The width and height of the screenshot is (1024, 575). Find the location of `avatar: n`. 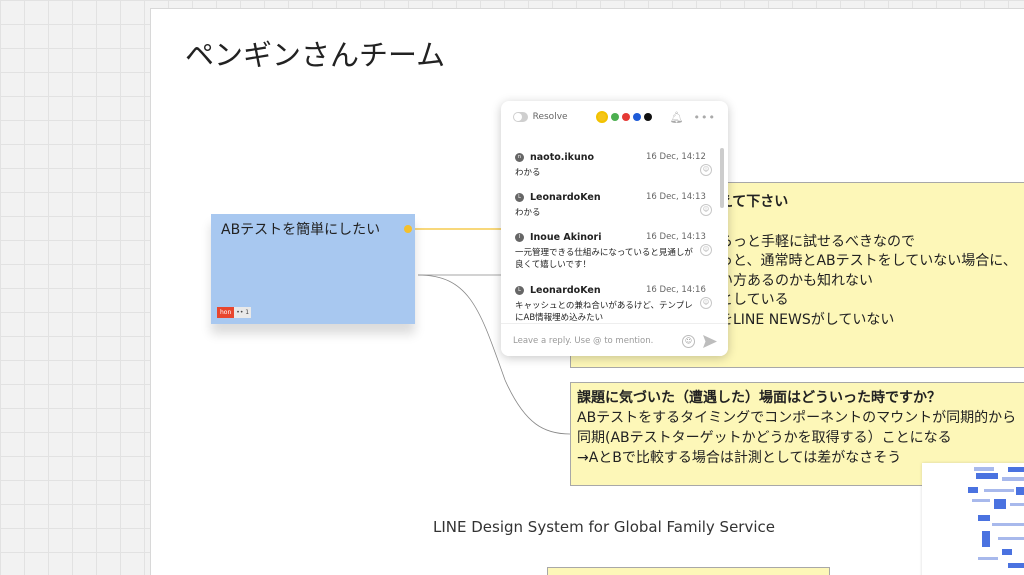

avatar: n is located at coordinates (519, 157).